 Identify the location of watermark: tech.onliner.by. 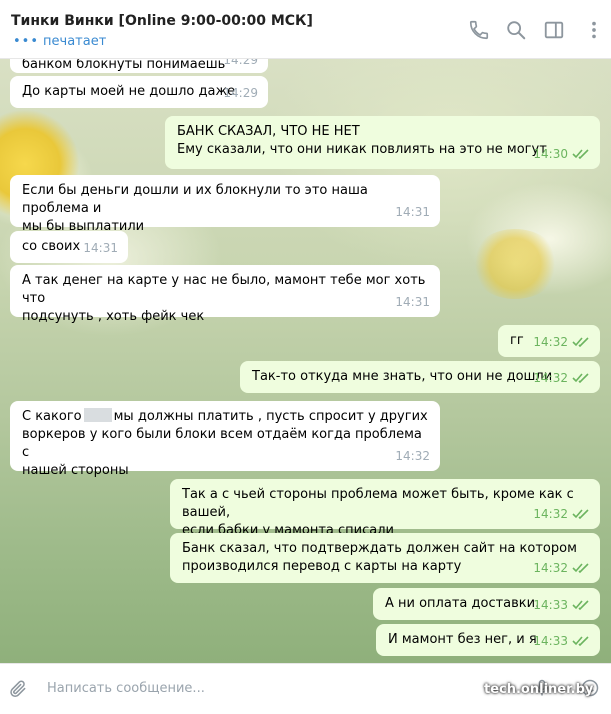
(539, 689).